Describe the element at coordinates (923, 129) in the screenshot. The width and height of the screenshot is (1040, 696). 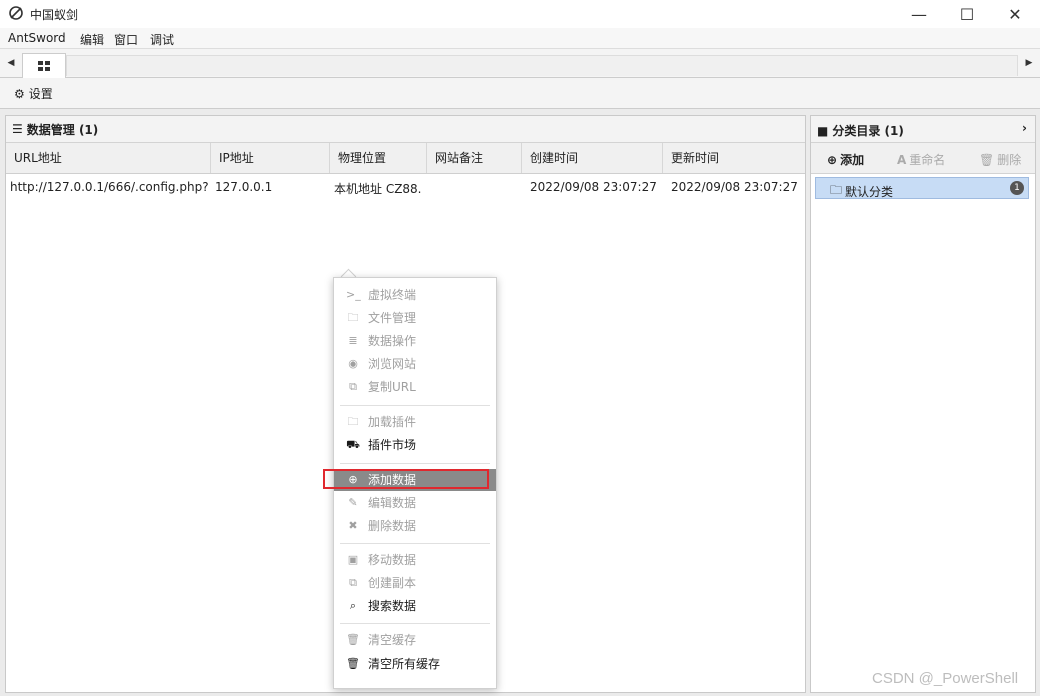
I see `category-panel-header: ■ 分类目录 (1) ›` at that location.